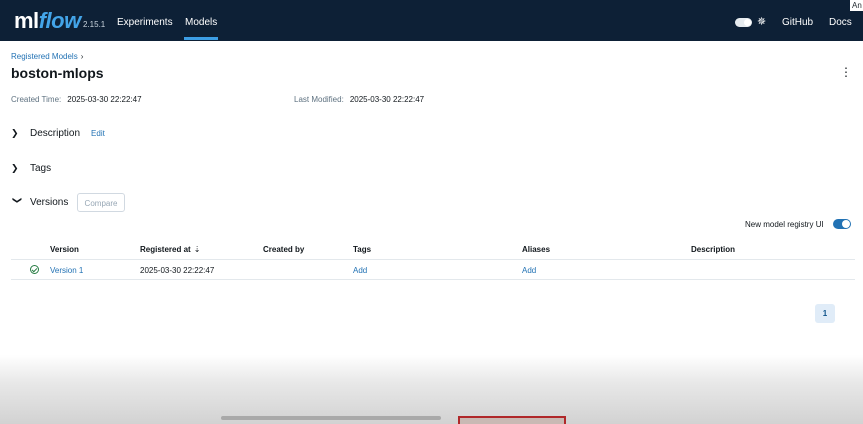 Image resolution: width=863 pixels, height=424 pixels. Describe the element at coordinates (856, 5) in the screenshot. I see `user-label: An` at that location.